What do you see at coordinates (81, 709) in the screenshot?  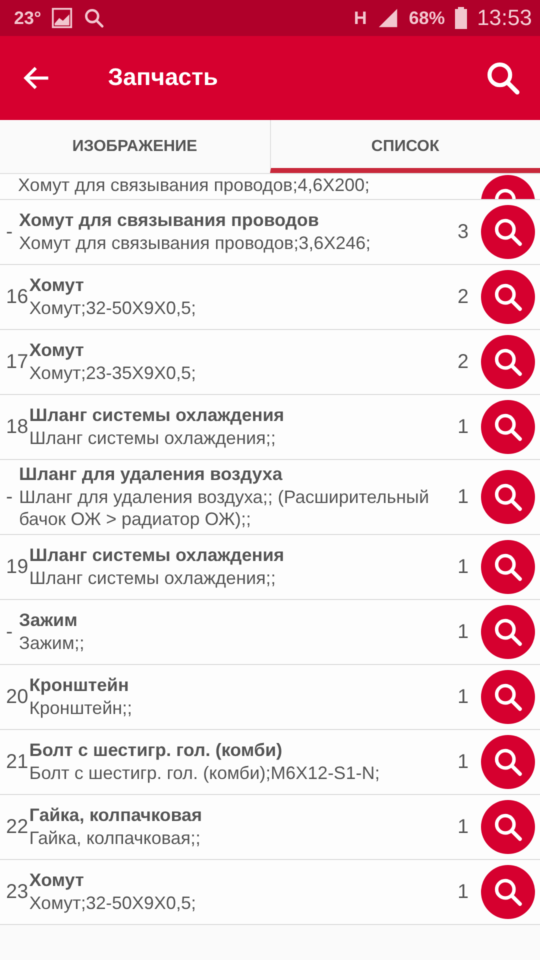 I see `part-description: Кронштейн;;` at bounding box center [81, 709].